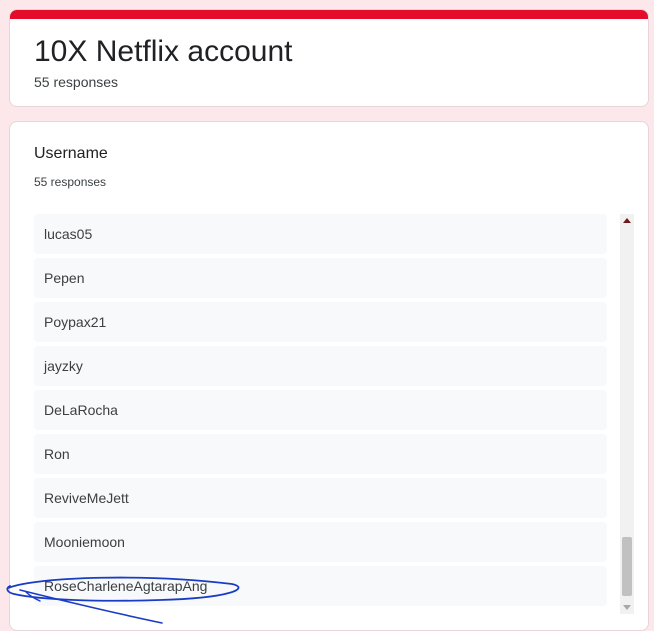 The height and width of the screenshot is (631, 654). I want to click on arrow-up-icon, so click(627, 221).